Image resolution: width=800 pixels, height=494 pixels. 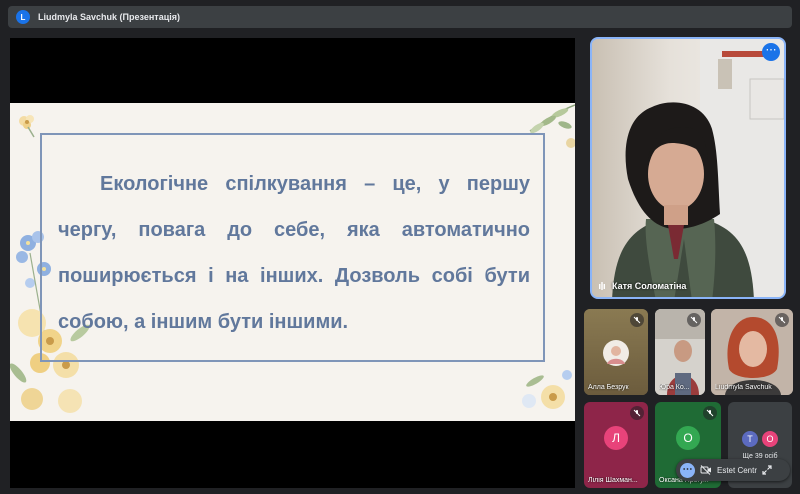 I want to click on speaker-video, so click(x=698, y=174).